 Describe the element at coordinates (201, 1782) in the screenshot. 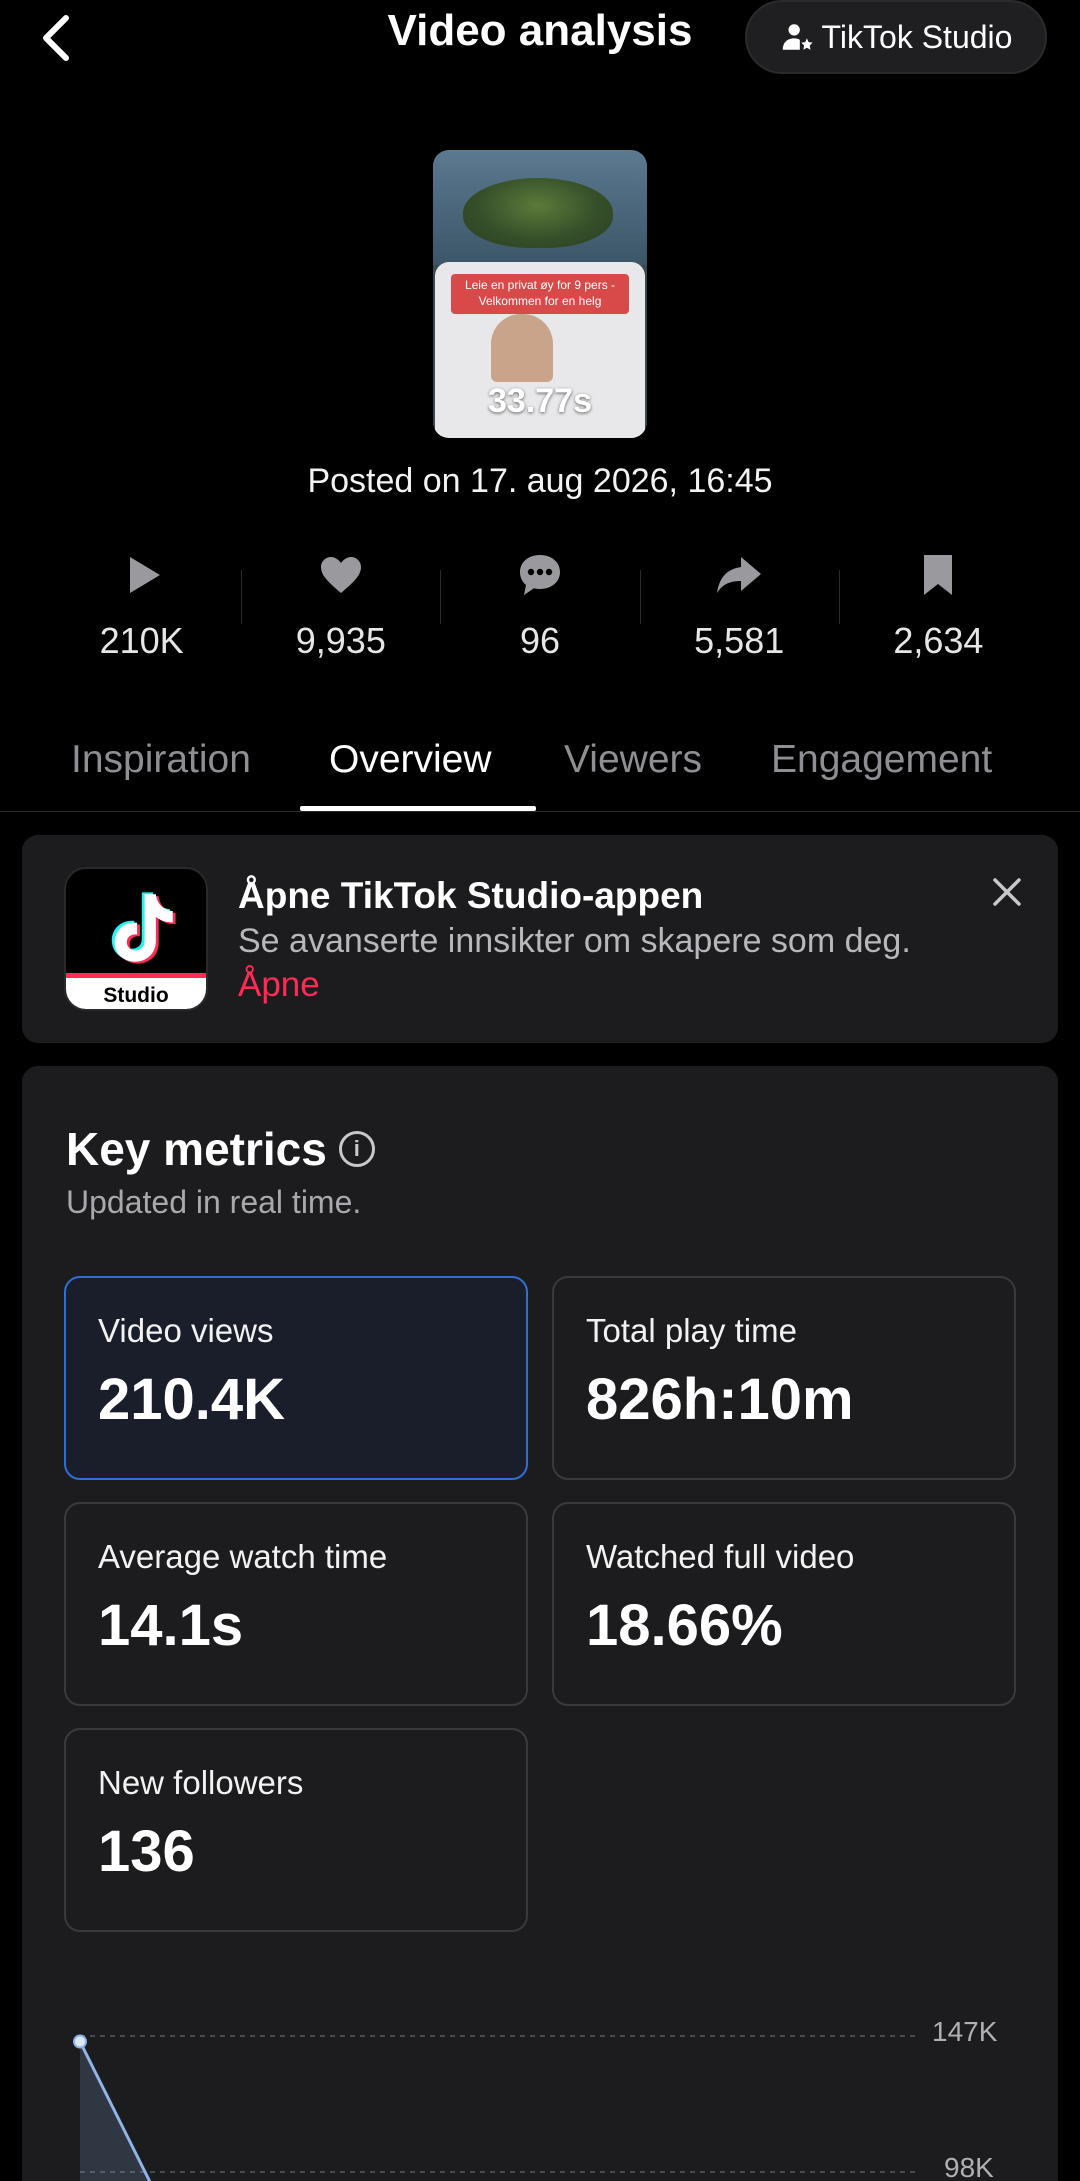

I see `metric-label: New followers` at that location.